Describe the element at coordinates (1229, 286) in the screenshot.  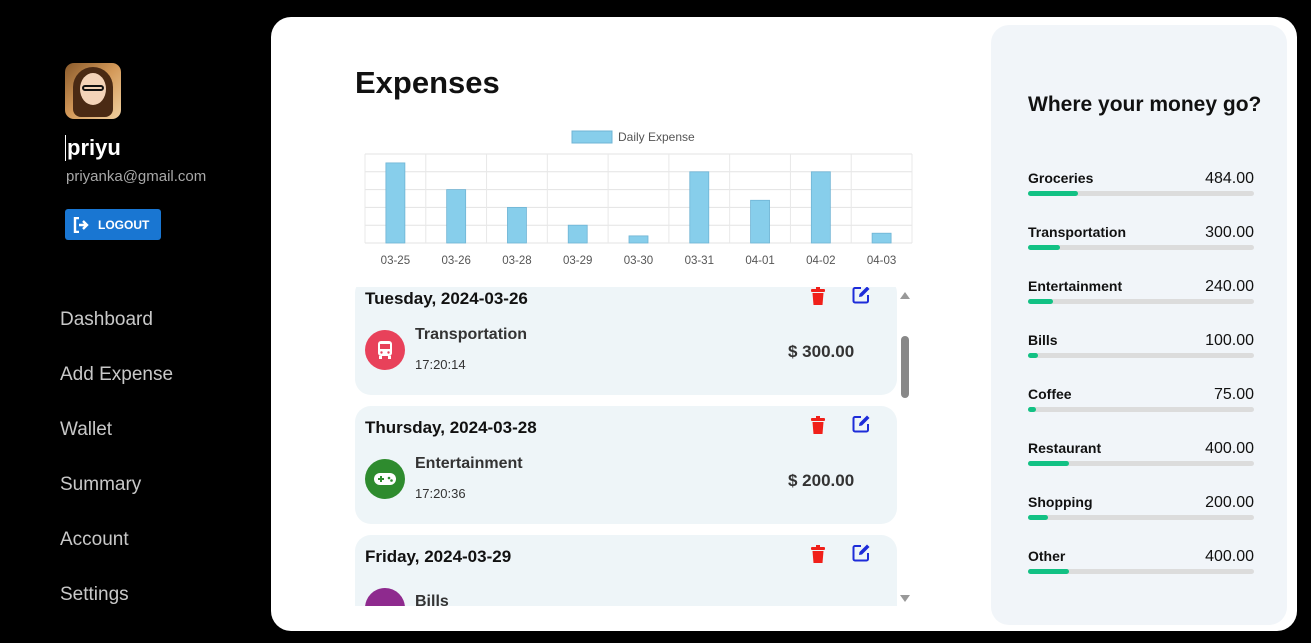
I see `summary-category-value: 240.00` at that location.